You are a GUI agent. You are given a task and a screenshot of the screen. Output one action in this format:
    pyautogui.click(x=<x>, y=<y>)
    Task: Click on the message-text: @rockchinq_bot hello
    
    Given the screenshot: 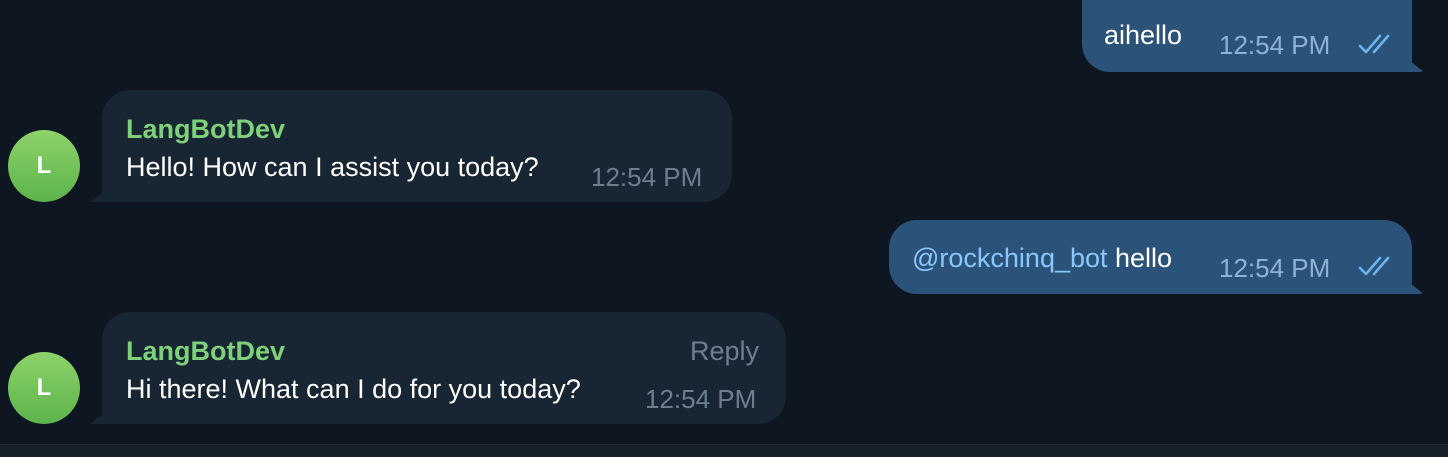 What is the action you would take?
    pyautogui.click(x=1042, y=258)
    